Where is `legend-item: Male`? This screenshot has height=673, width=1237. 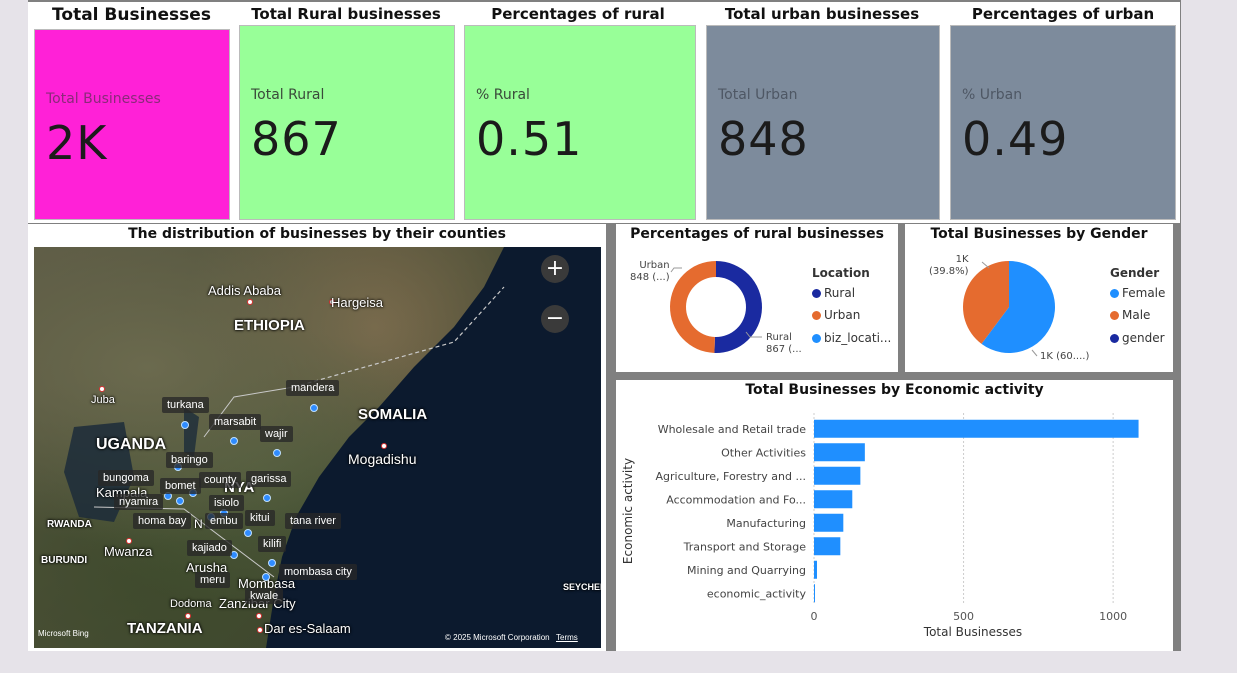
legend-item: Male is located at coordinates (1130, 315).